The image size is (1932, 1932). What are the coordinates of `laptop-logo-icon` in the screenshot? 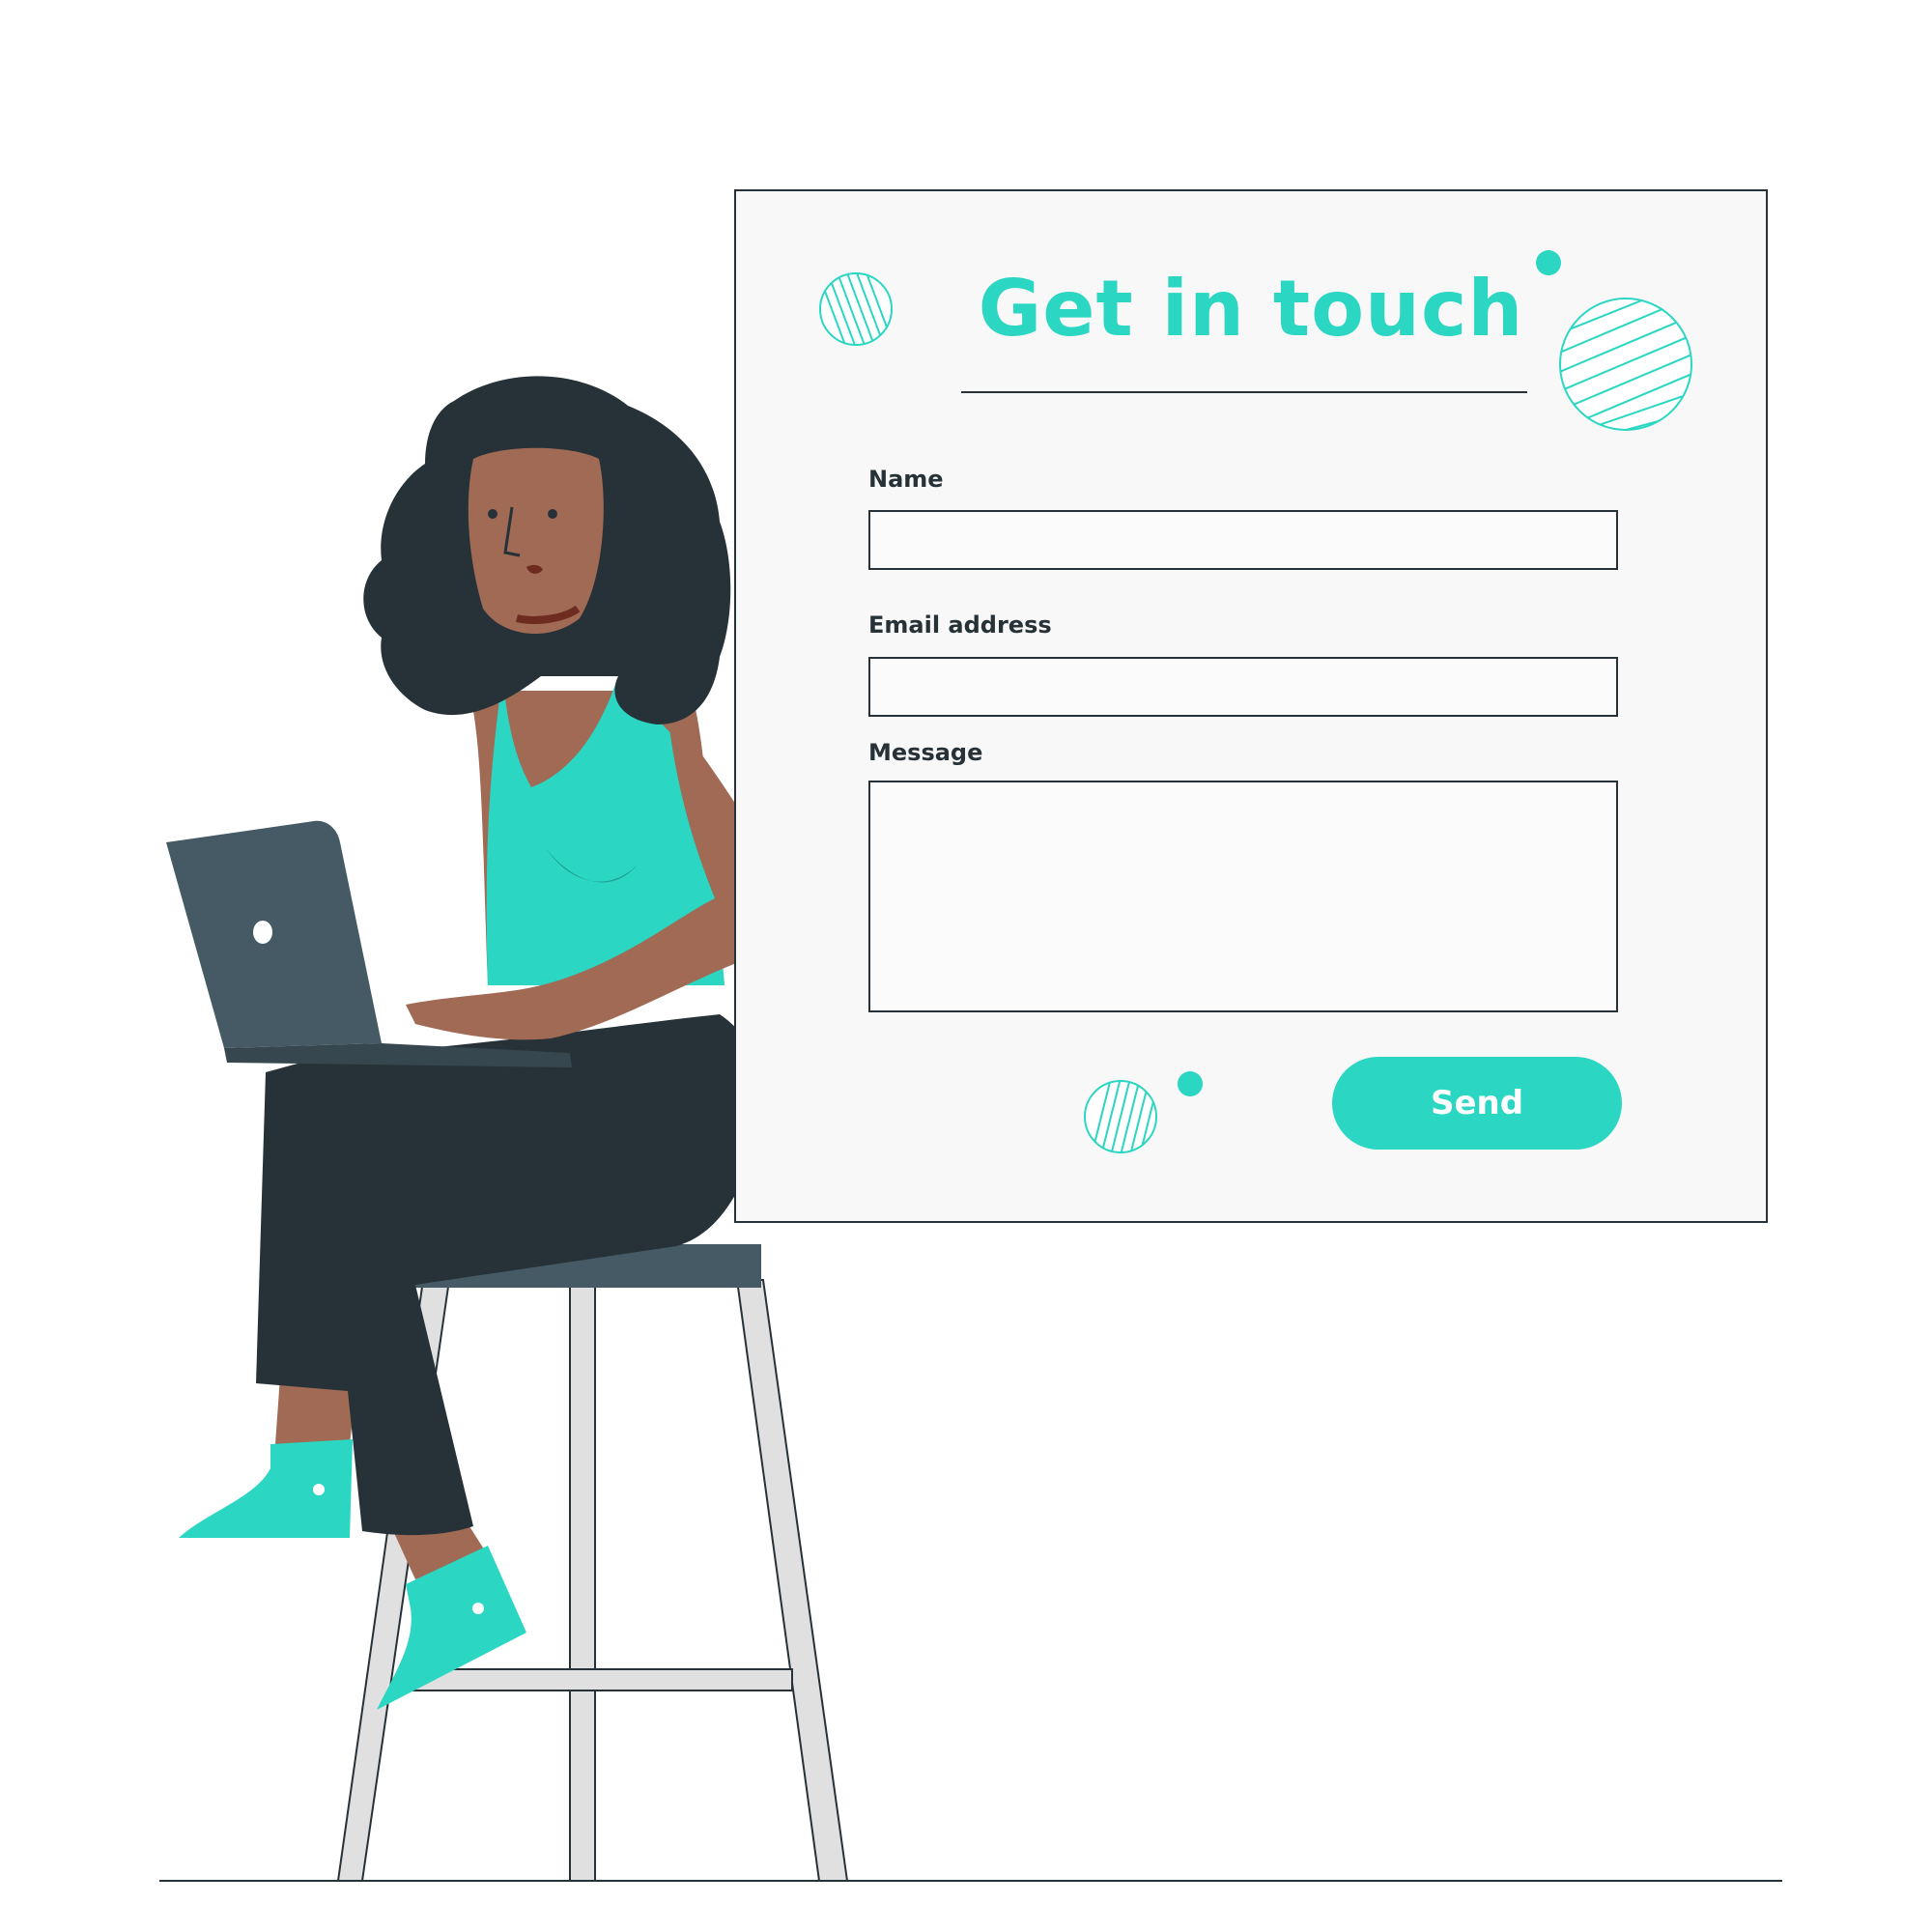 It's located at (262, 932).